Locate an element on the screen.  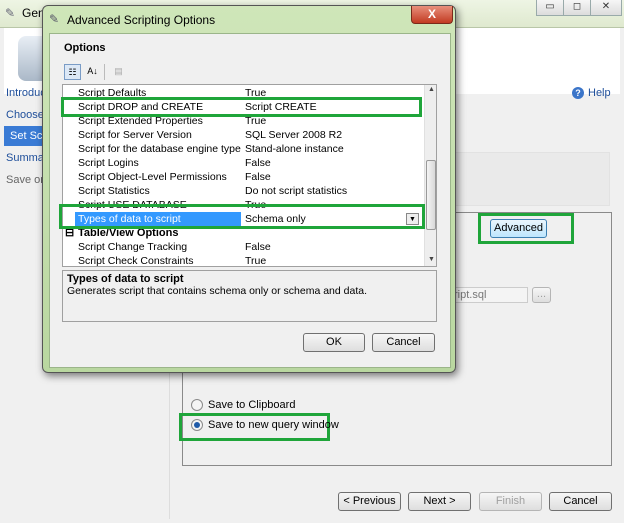
toolbar-divider is located at coordinates (104, 72).